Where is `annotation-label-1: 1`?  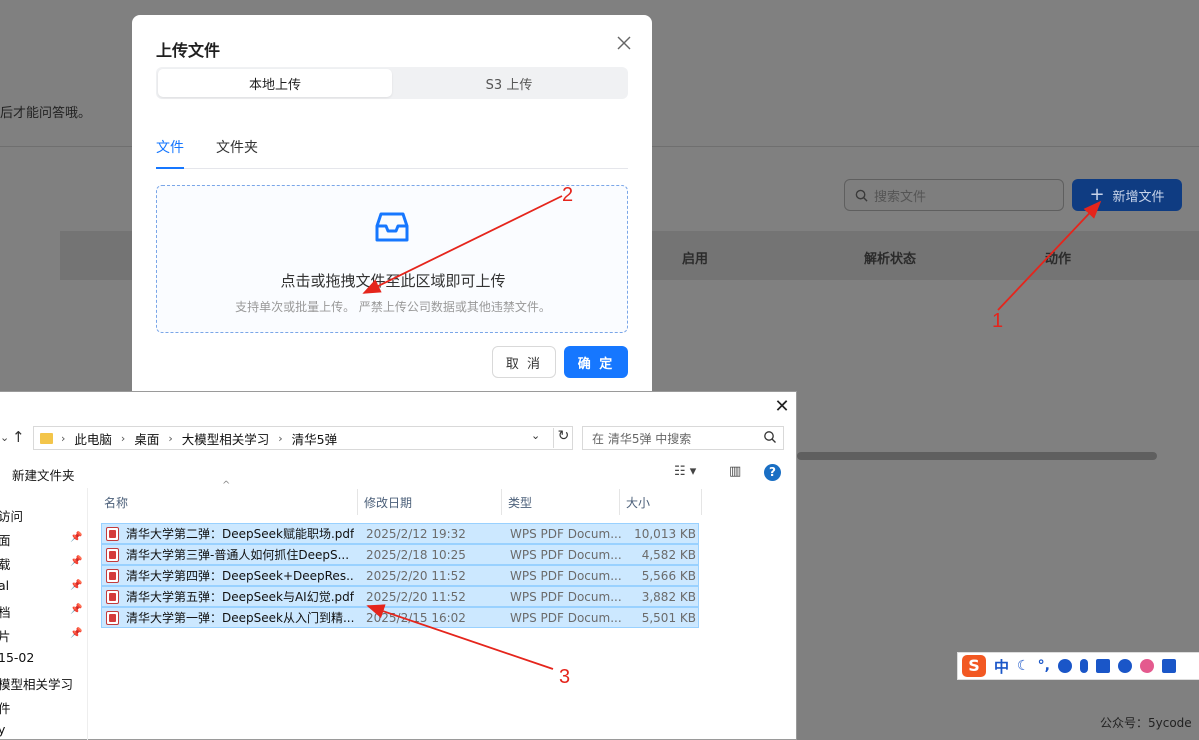
annotation-label-1: 1 is located at coordinates (998, 321).